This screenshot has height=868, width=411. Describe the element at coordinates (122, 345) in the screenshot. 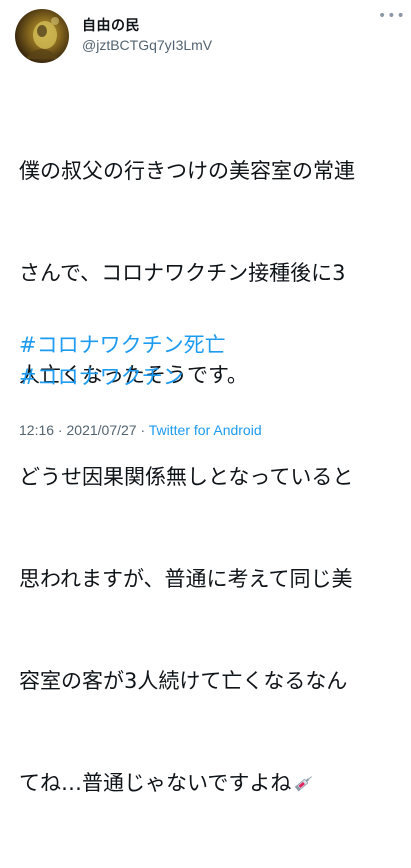

I see `hashtag-link: #コロナワクチン死亡` at that location.